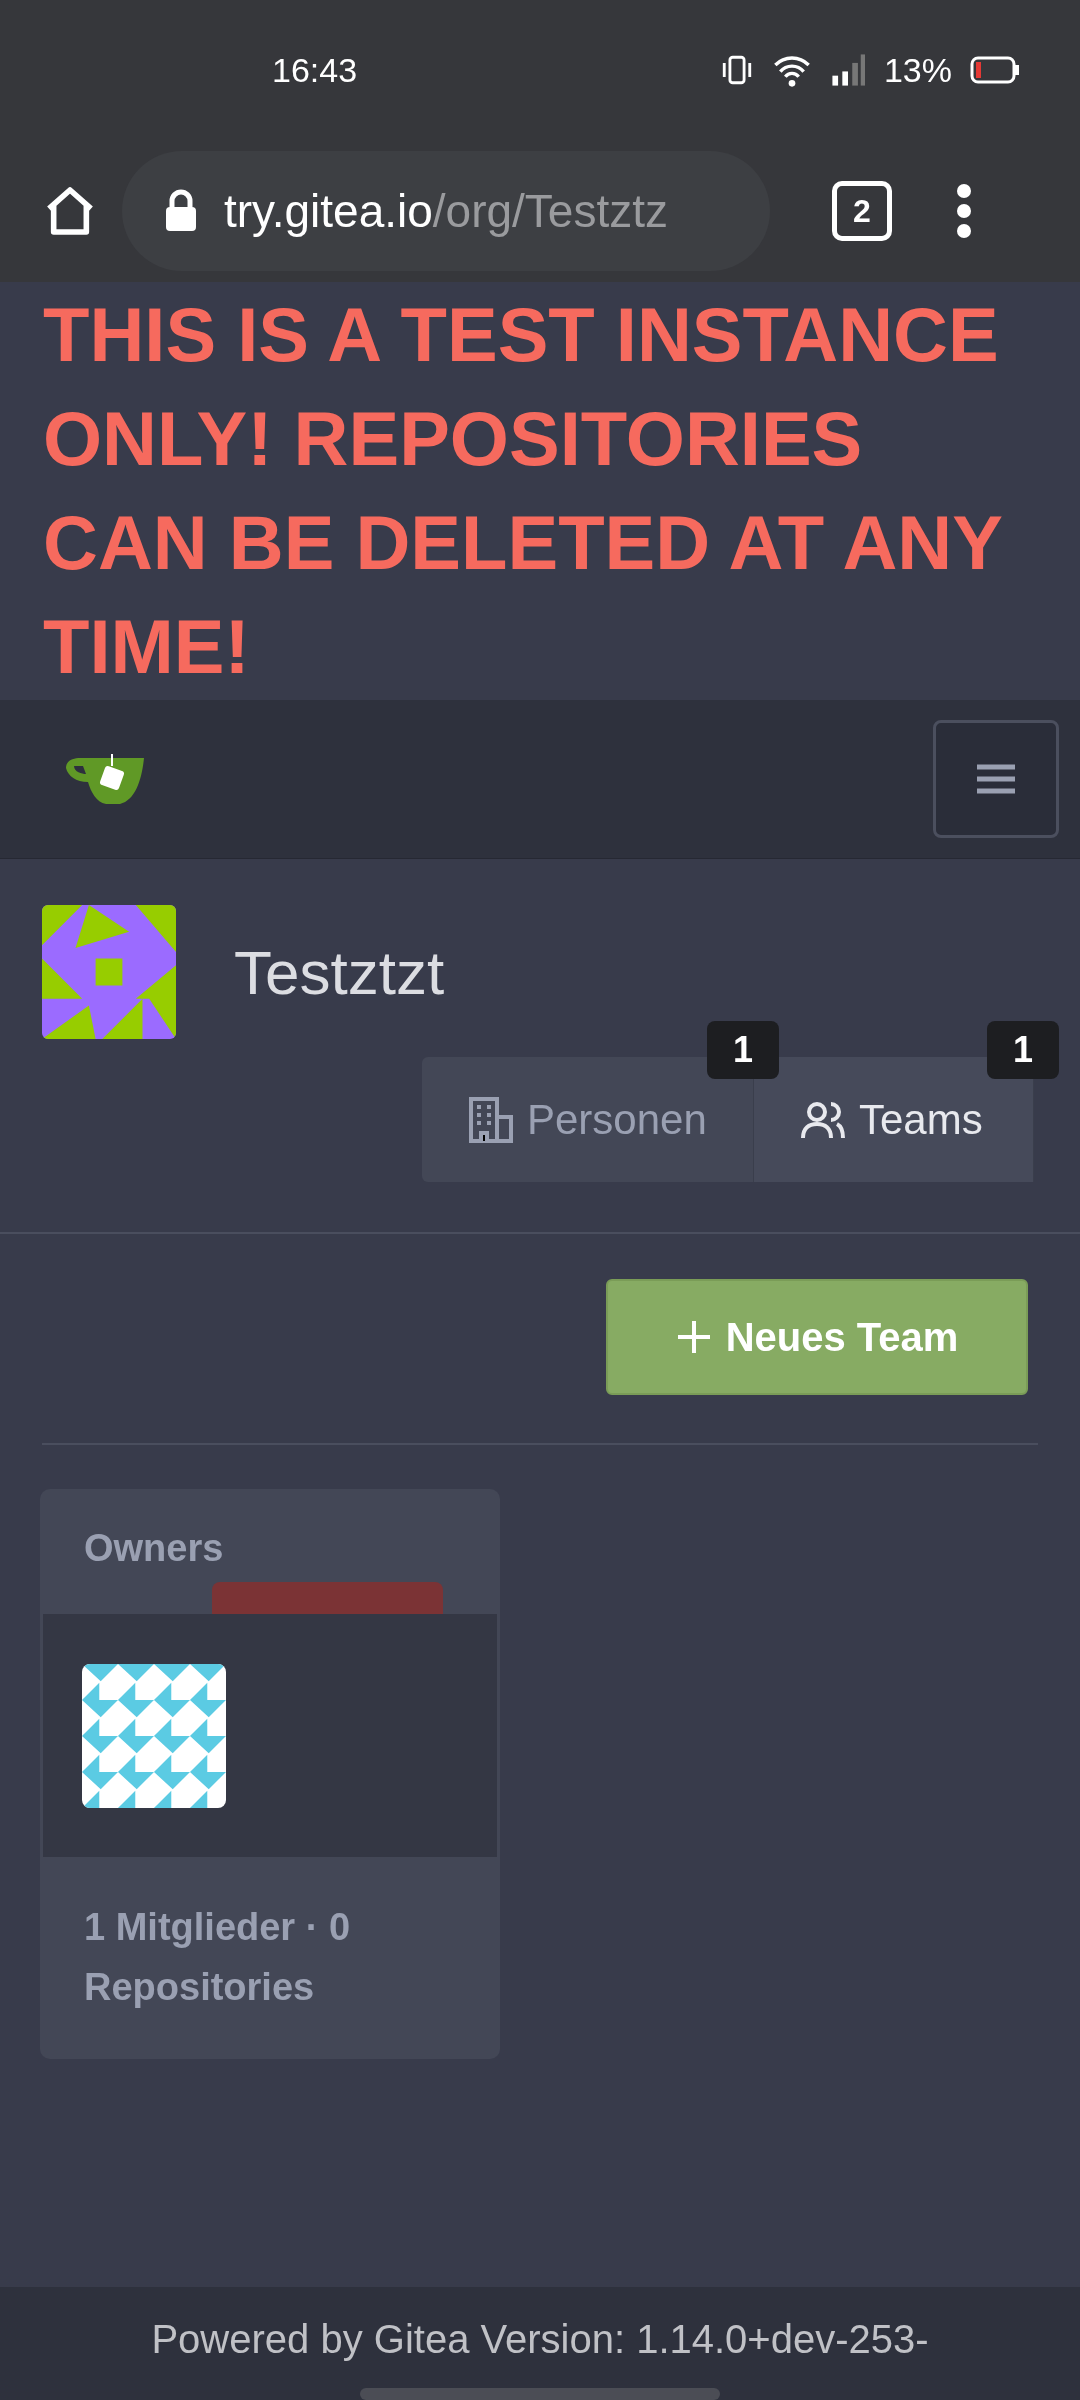  Describe the element at coordinates (862, 211) in the screenshot. I see `tab-count: 2` at that location.